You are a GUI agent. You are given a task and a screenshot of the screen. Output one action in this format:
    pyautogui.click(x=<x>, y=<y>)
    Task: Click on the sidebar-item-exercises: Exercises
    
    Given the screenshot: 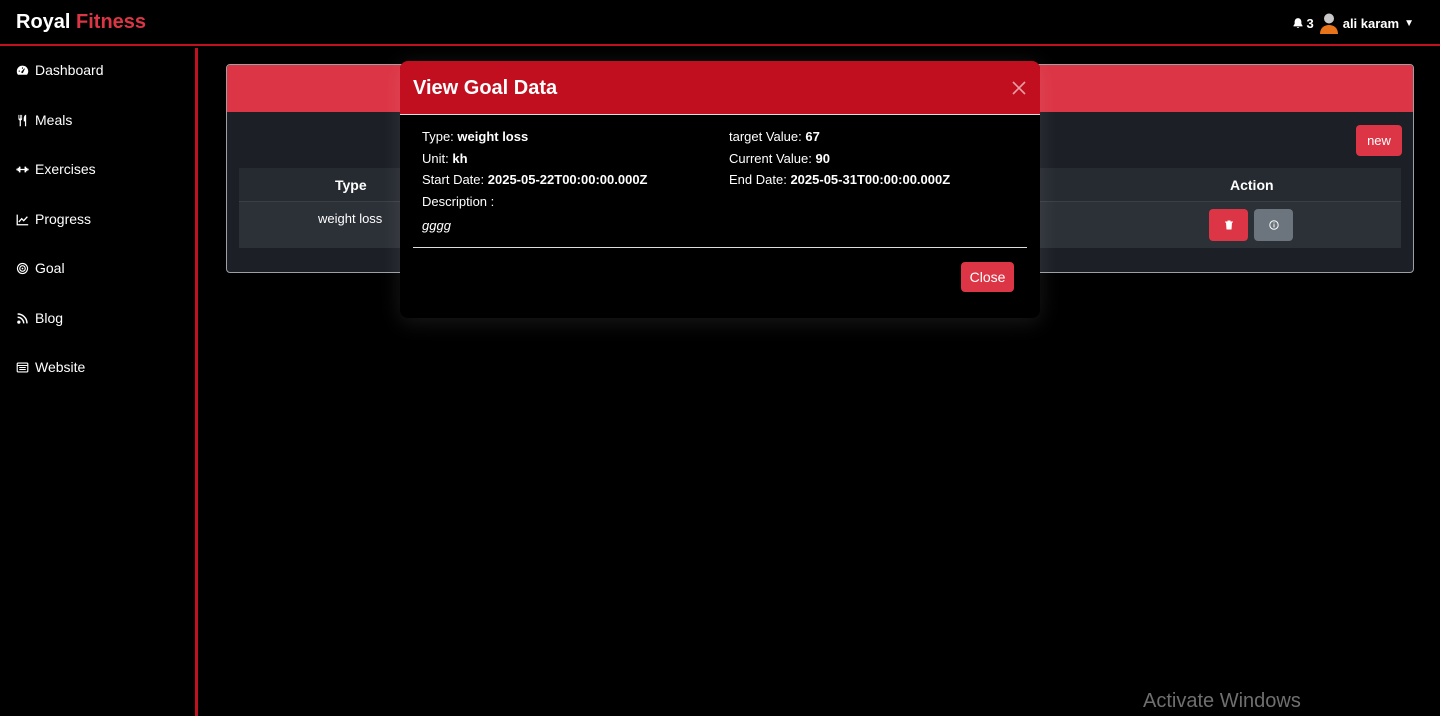 What is the action you would take?
    pyautogui.click(x=56, y=169)
    